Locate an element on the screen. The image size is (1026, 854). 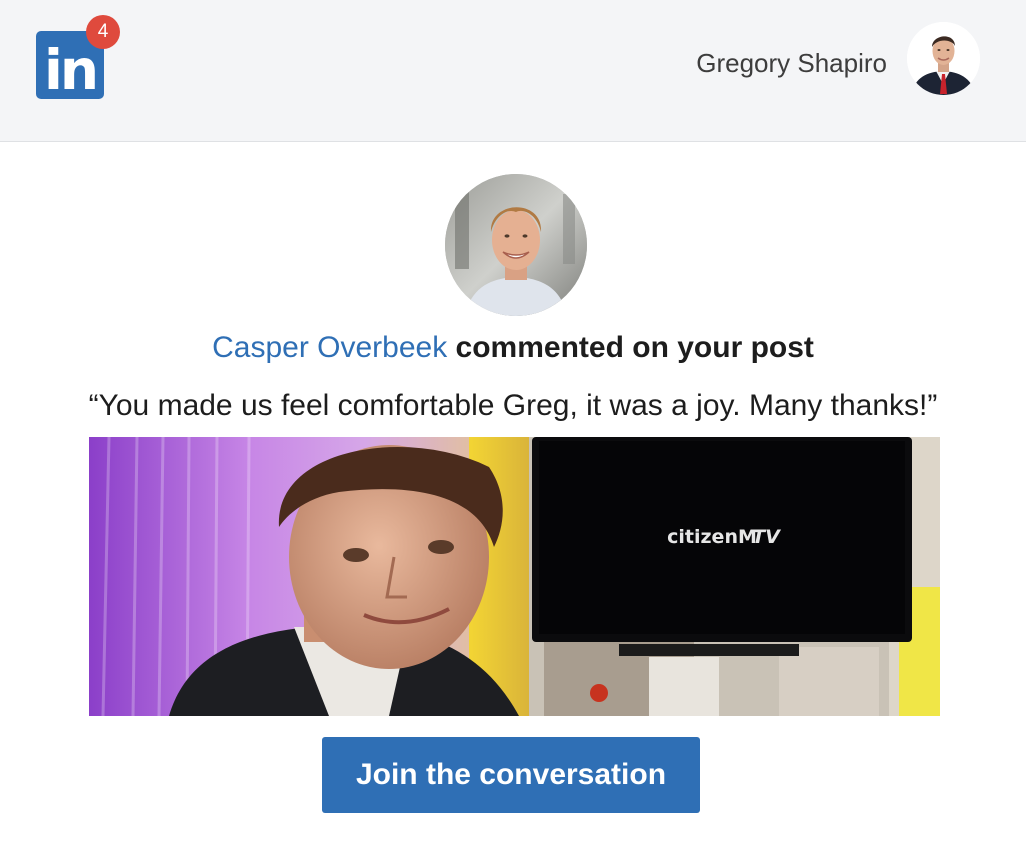
tv-logo-text: citizenM is located at coordinates (712, 537).